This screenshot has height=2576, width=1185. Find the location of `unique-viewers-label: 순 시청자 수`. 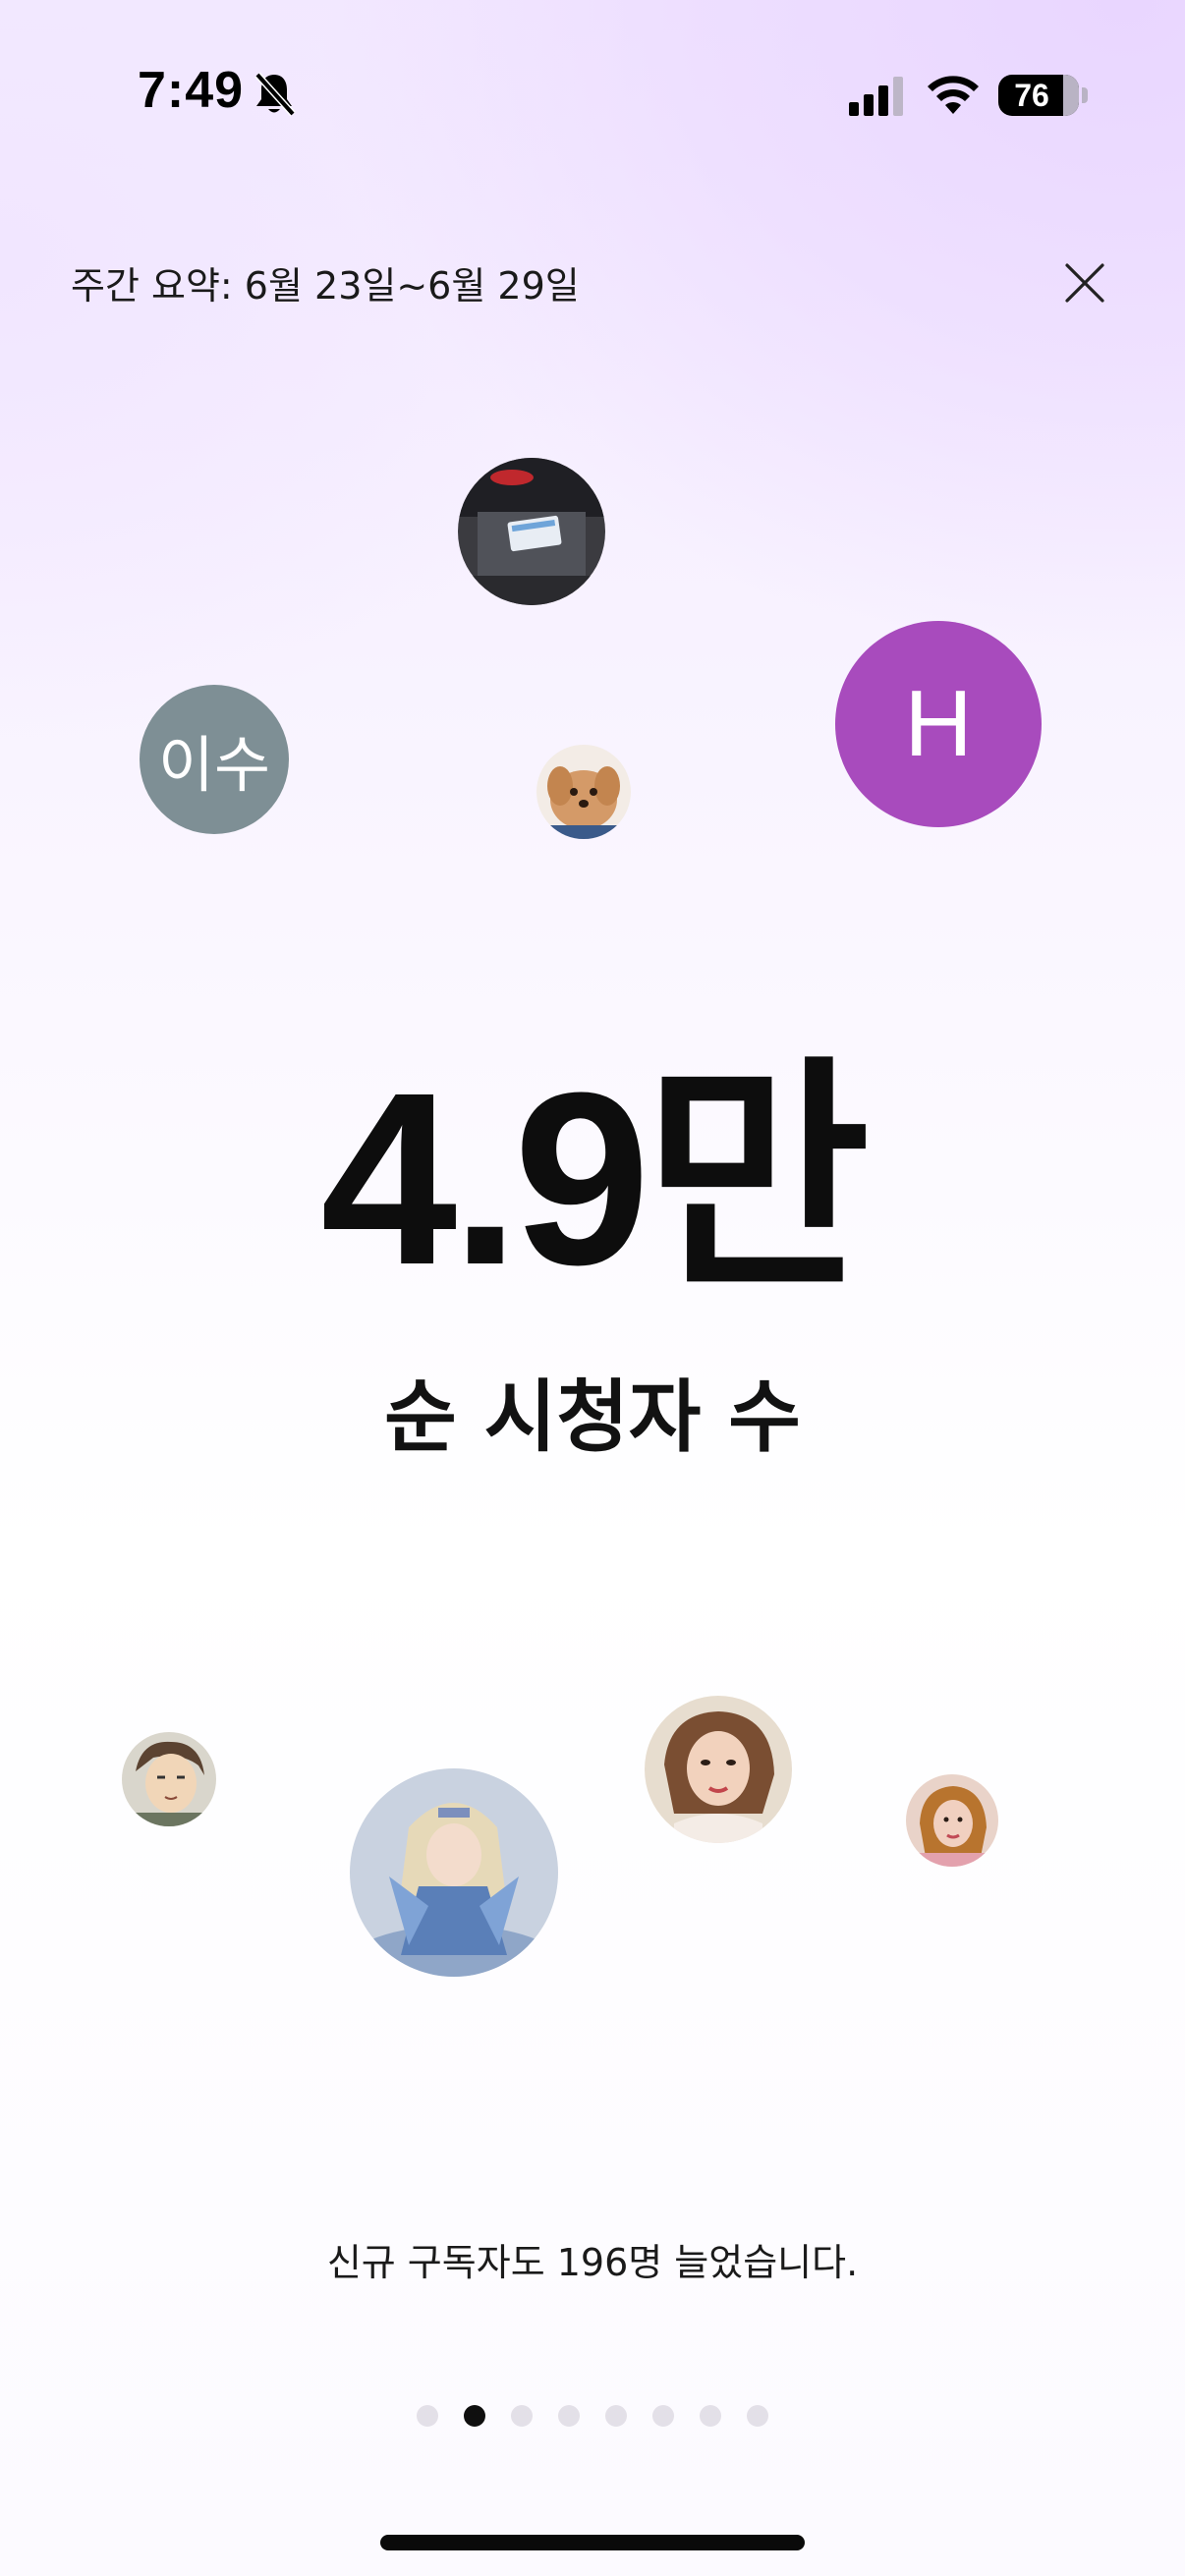

unique-viewers-label: 순 시청자 수 is located at coordinates (592, 1417).